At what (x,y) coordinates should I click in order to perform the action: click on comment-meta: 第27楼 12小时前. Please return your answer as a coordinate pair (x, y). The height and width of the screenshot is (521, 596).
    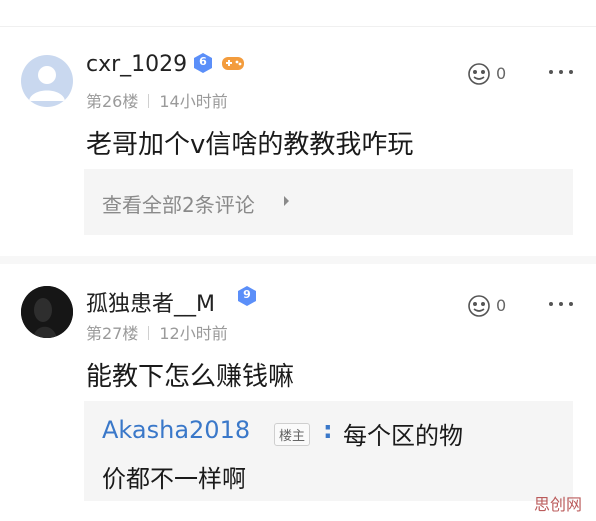
    Looking at the image, I should click on (157, 332).